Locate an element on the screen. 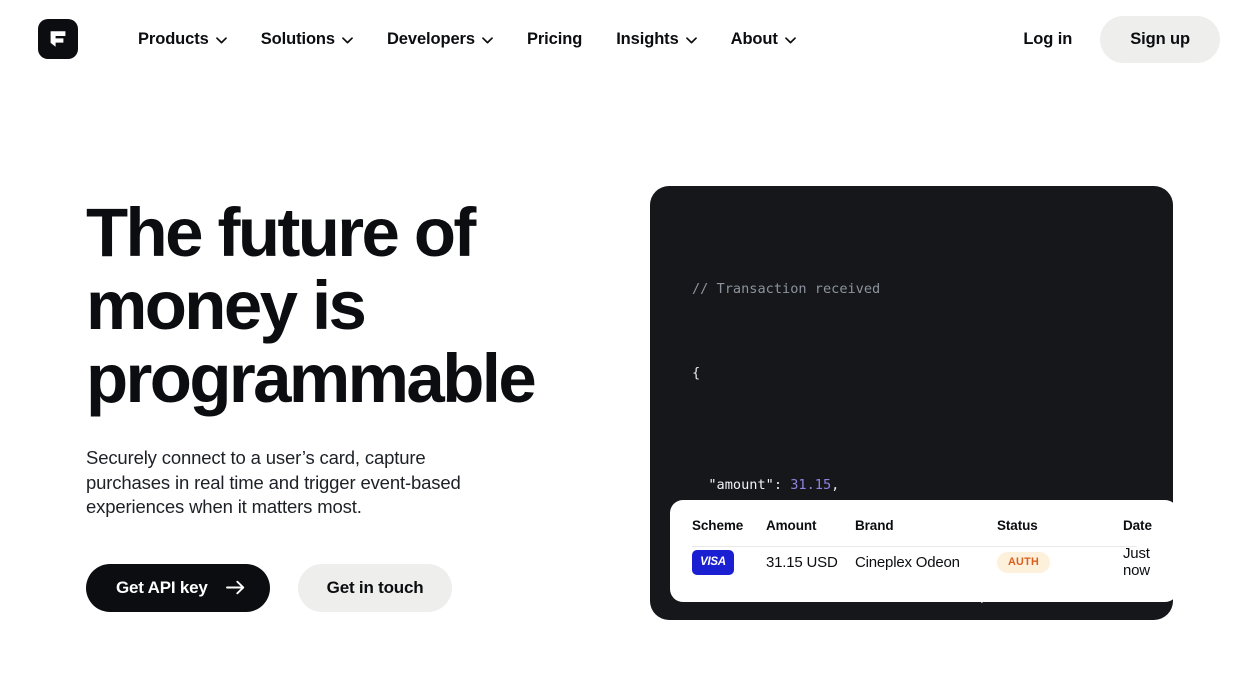 The width and height of the screenshot is (1250, 700). code-line: "amount": 31.15, is located at coordinates (774, 485).